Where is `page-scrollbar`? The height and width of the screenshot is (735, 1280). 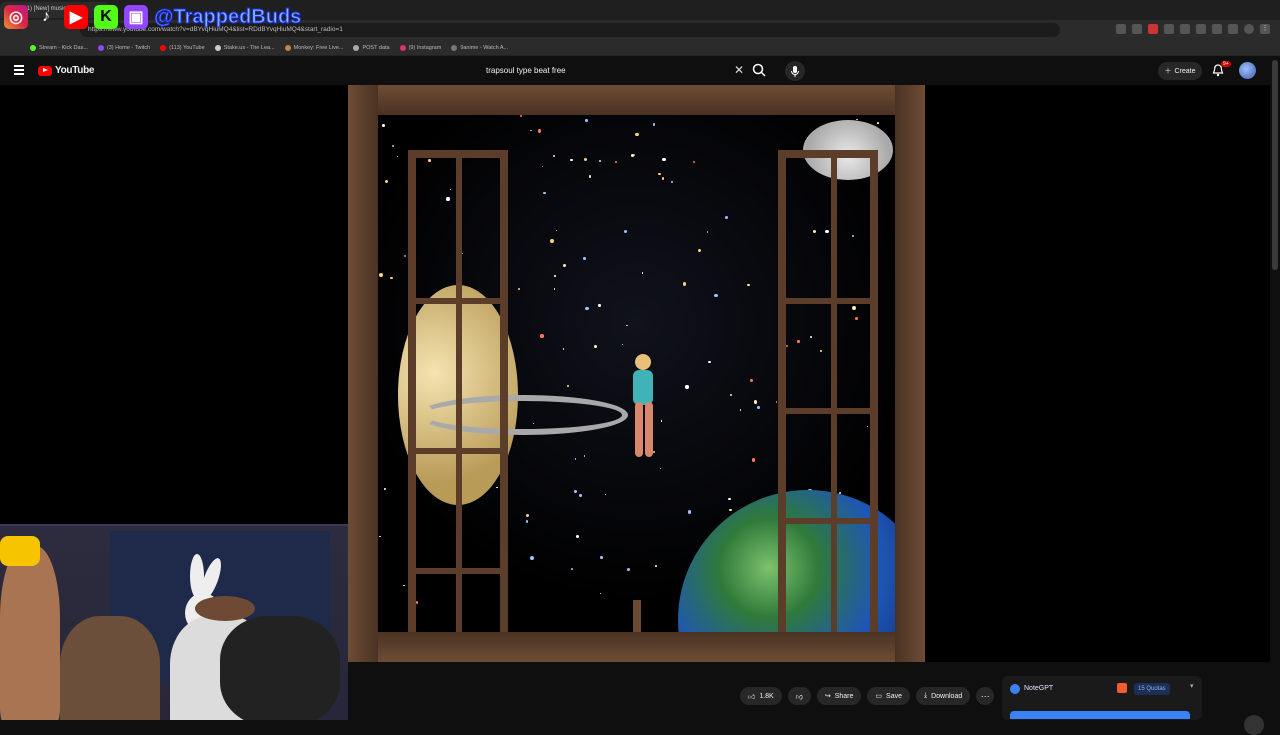
page-scrollbar is located at coordinates (1275, 165).